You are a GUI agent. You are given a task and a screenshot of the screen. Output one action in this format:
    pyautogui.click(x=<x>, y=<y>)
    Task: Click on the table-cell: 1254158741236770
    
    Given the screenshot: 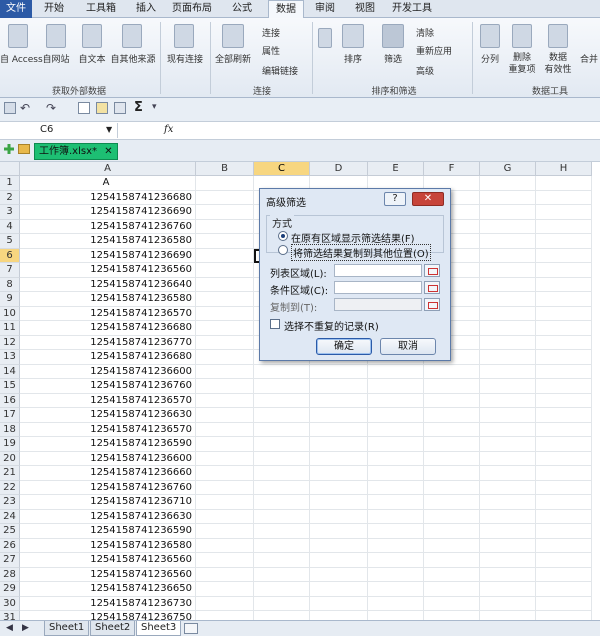 What is the action you would take?
    pyautogui.click(x=108, y=342)
    